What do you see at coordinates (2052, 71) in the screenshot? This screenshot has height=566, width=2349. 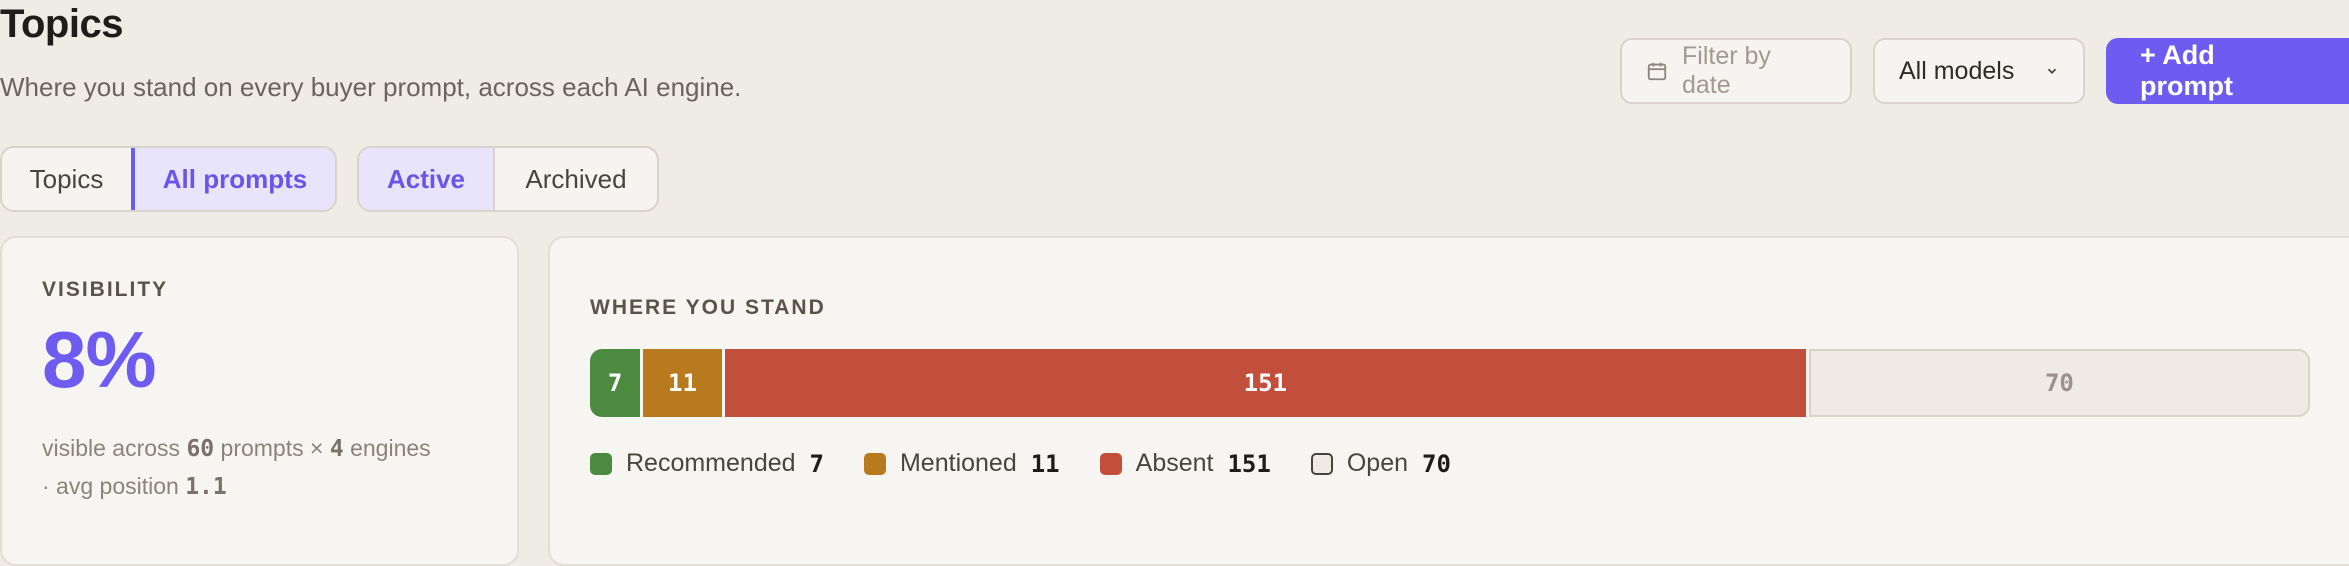 I see `chevron-down-icon` at bounding box center [2052, 71].